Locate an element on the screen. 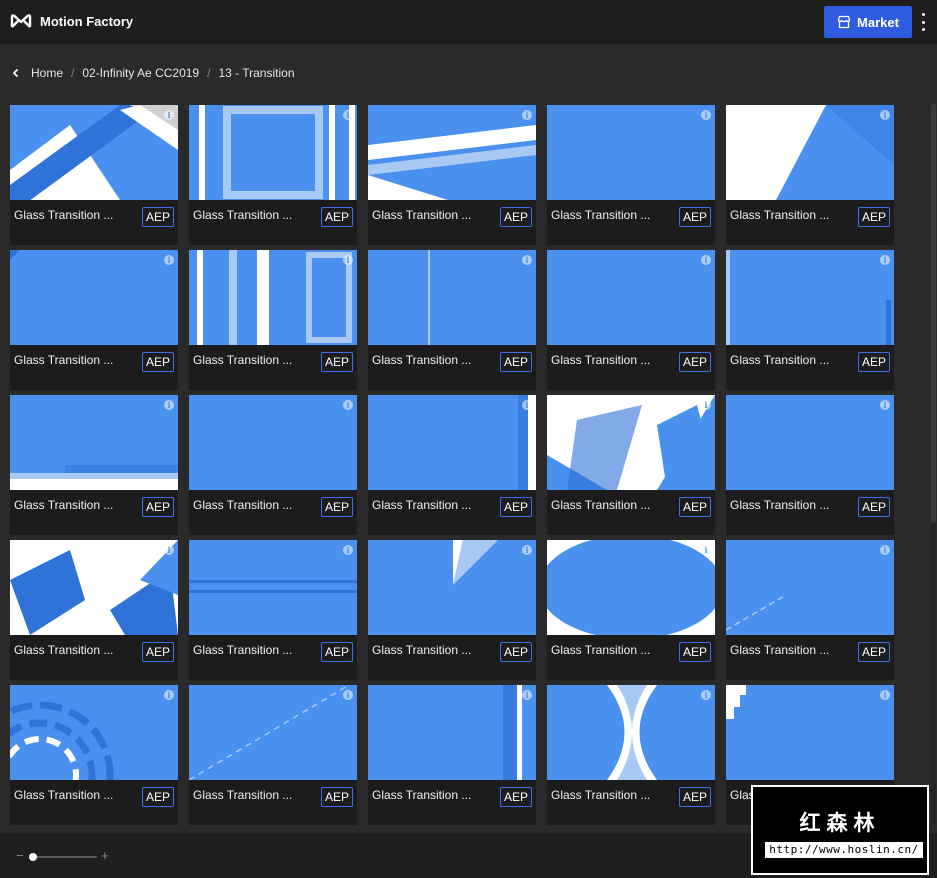 The height and width of the screenshot is (878, 937). zoom-slider-handle is located at coordinates (33, 857).